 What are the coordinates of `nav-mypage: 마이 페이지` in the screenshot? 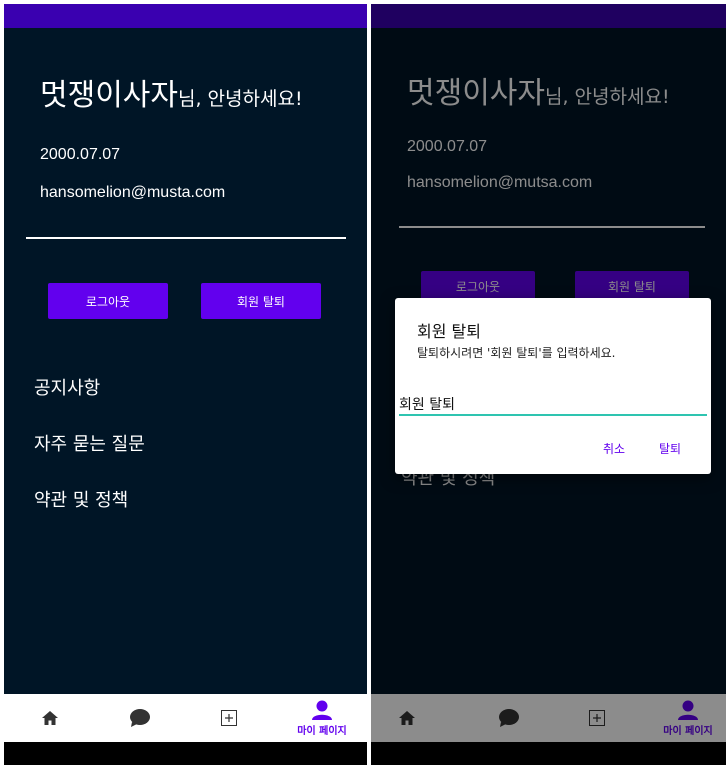 It's located at (322, 718).